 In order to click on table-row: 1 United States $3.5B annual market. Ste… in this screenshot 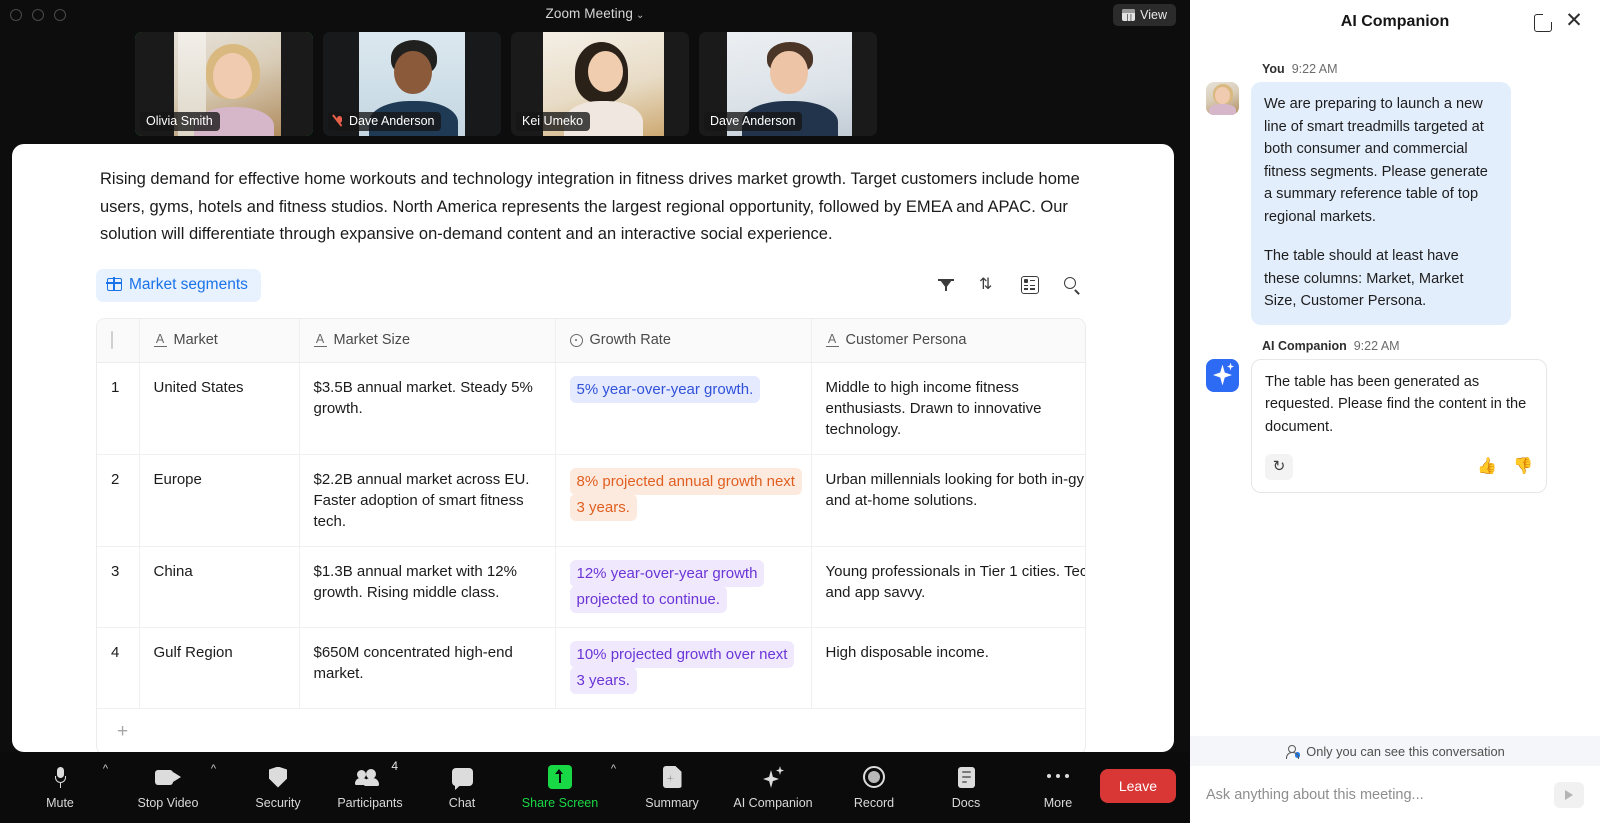, I will do `click(591, 408)`.